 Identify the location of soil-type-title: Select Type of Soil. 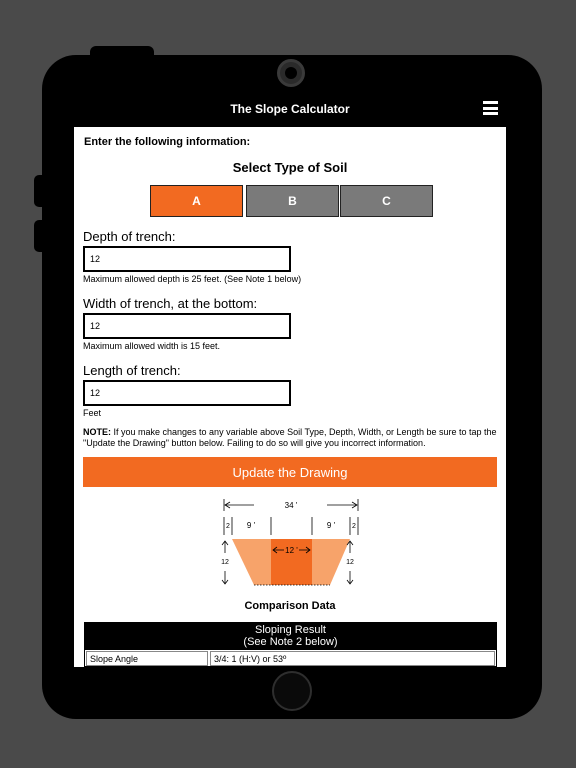
(290, 167).